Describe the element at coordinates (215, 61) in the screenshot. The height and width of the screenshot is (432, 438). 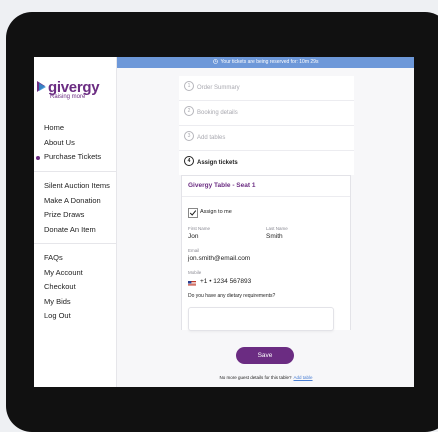
I see `clock-icon` at that location.